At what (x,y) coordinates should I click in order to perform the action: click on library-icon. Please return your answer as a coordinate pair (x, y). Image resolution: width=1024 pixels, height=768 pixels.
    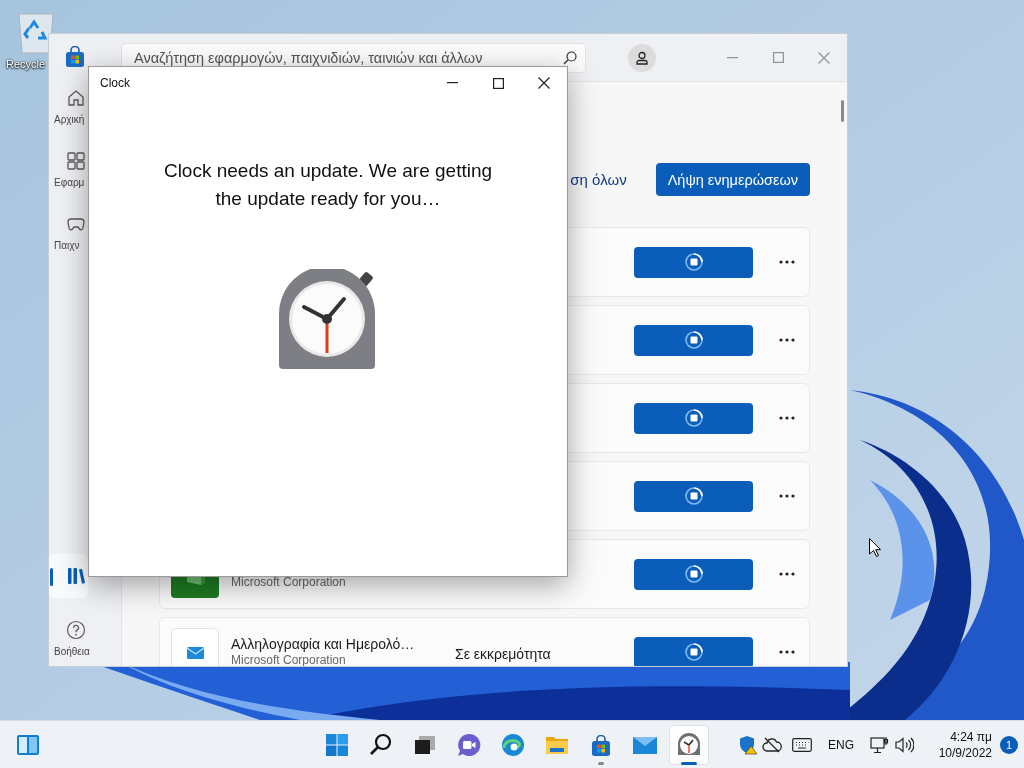
    Looking at the image, I should click on (76, 576).